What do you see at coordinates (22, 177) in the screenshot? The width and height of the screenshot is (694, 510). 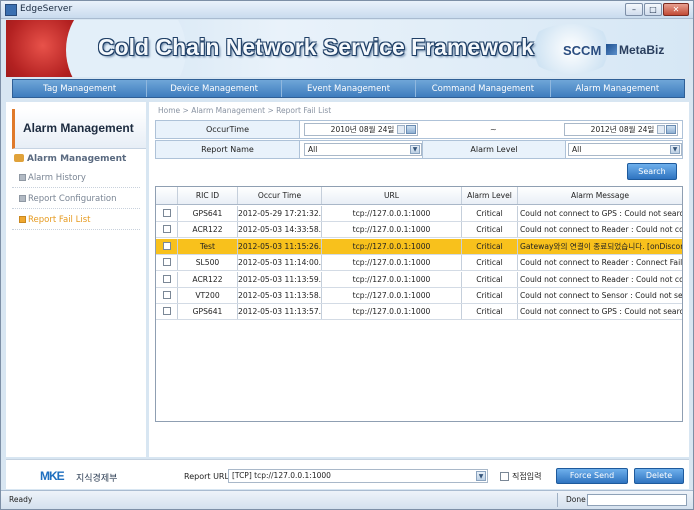 I see `bullet-icon` at bounding box center [22, 177].